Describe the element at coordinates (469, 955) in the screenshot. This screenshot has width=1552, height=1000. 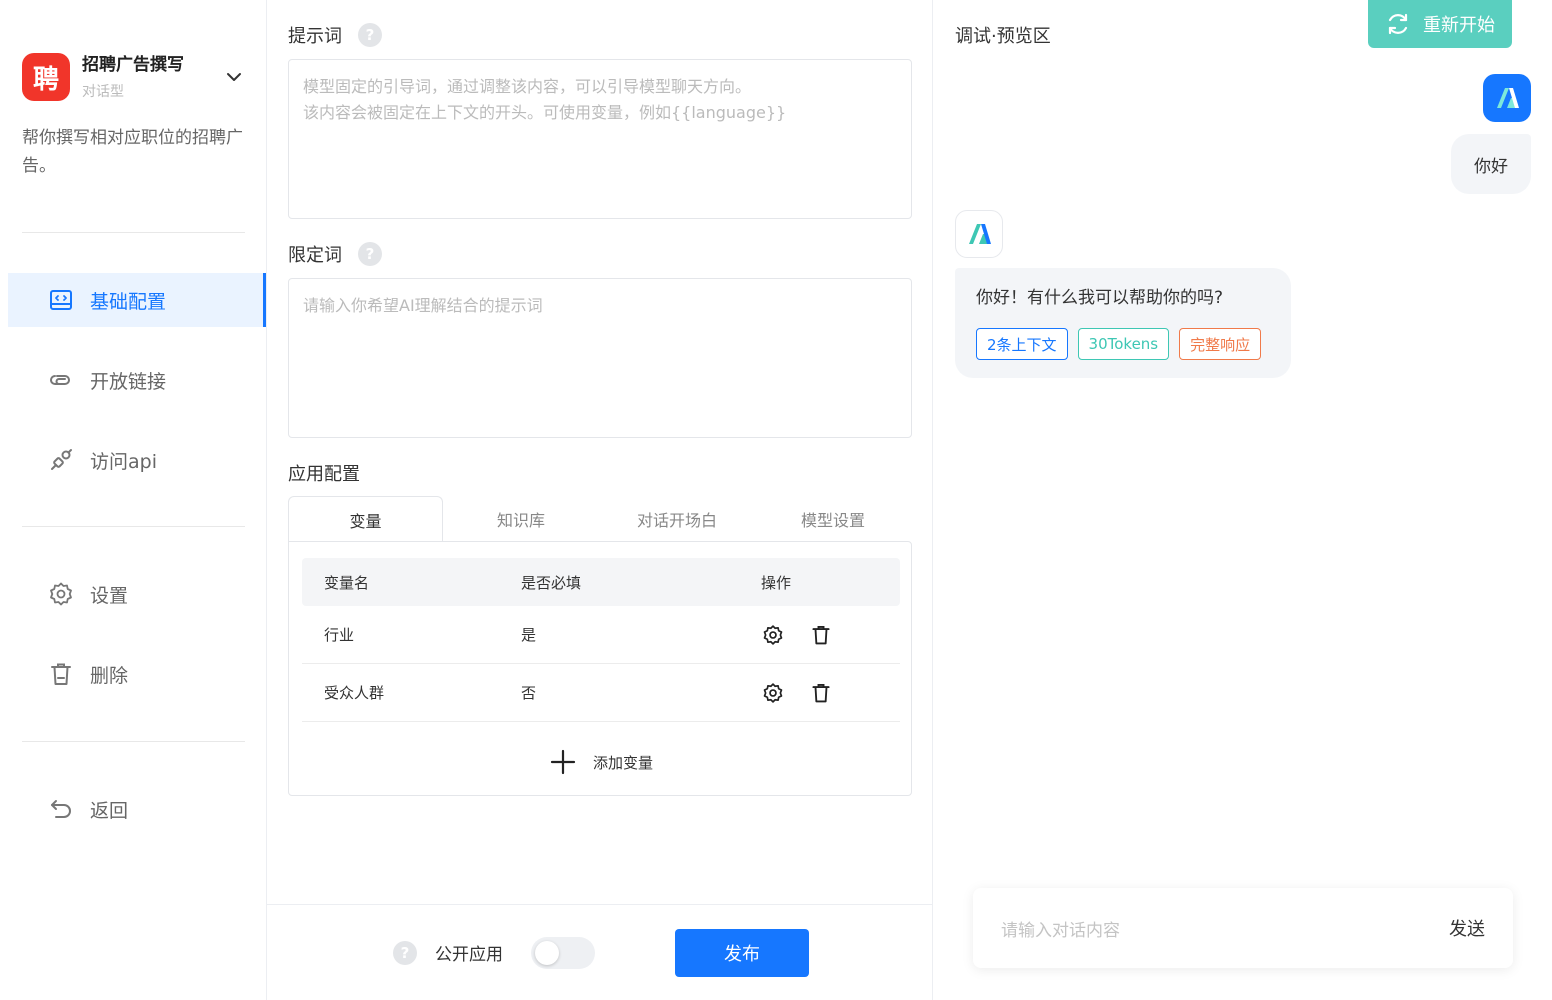
I see `public-app-label: 公开应用` at that location.